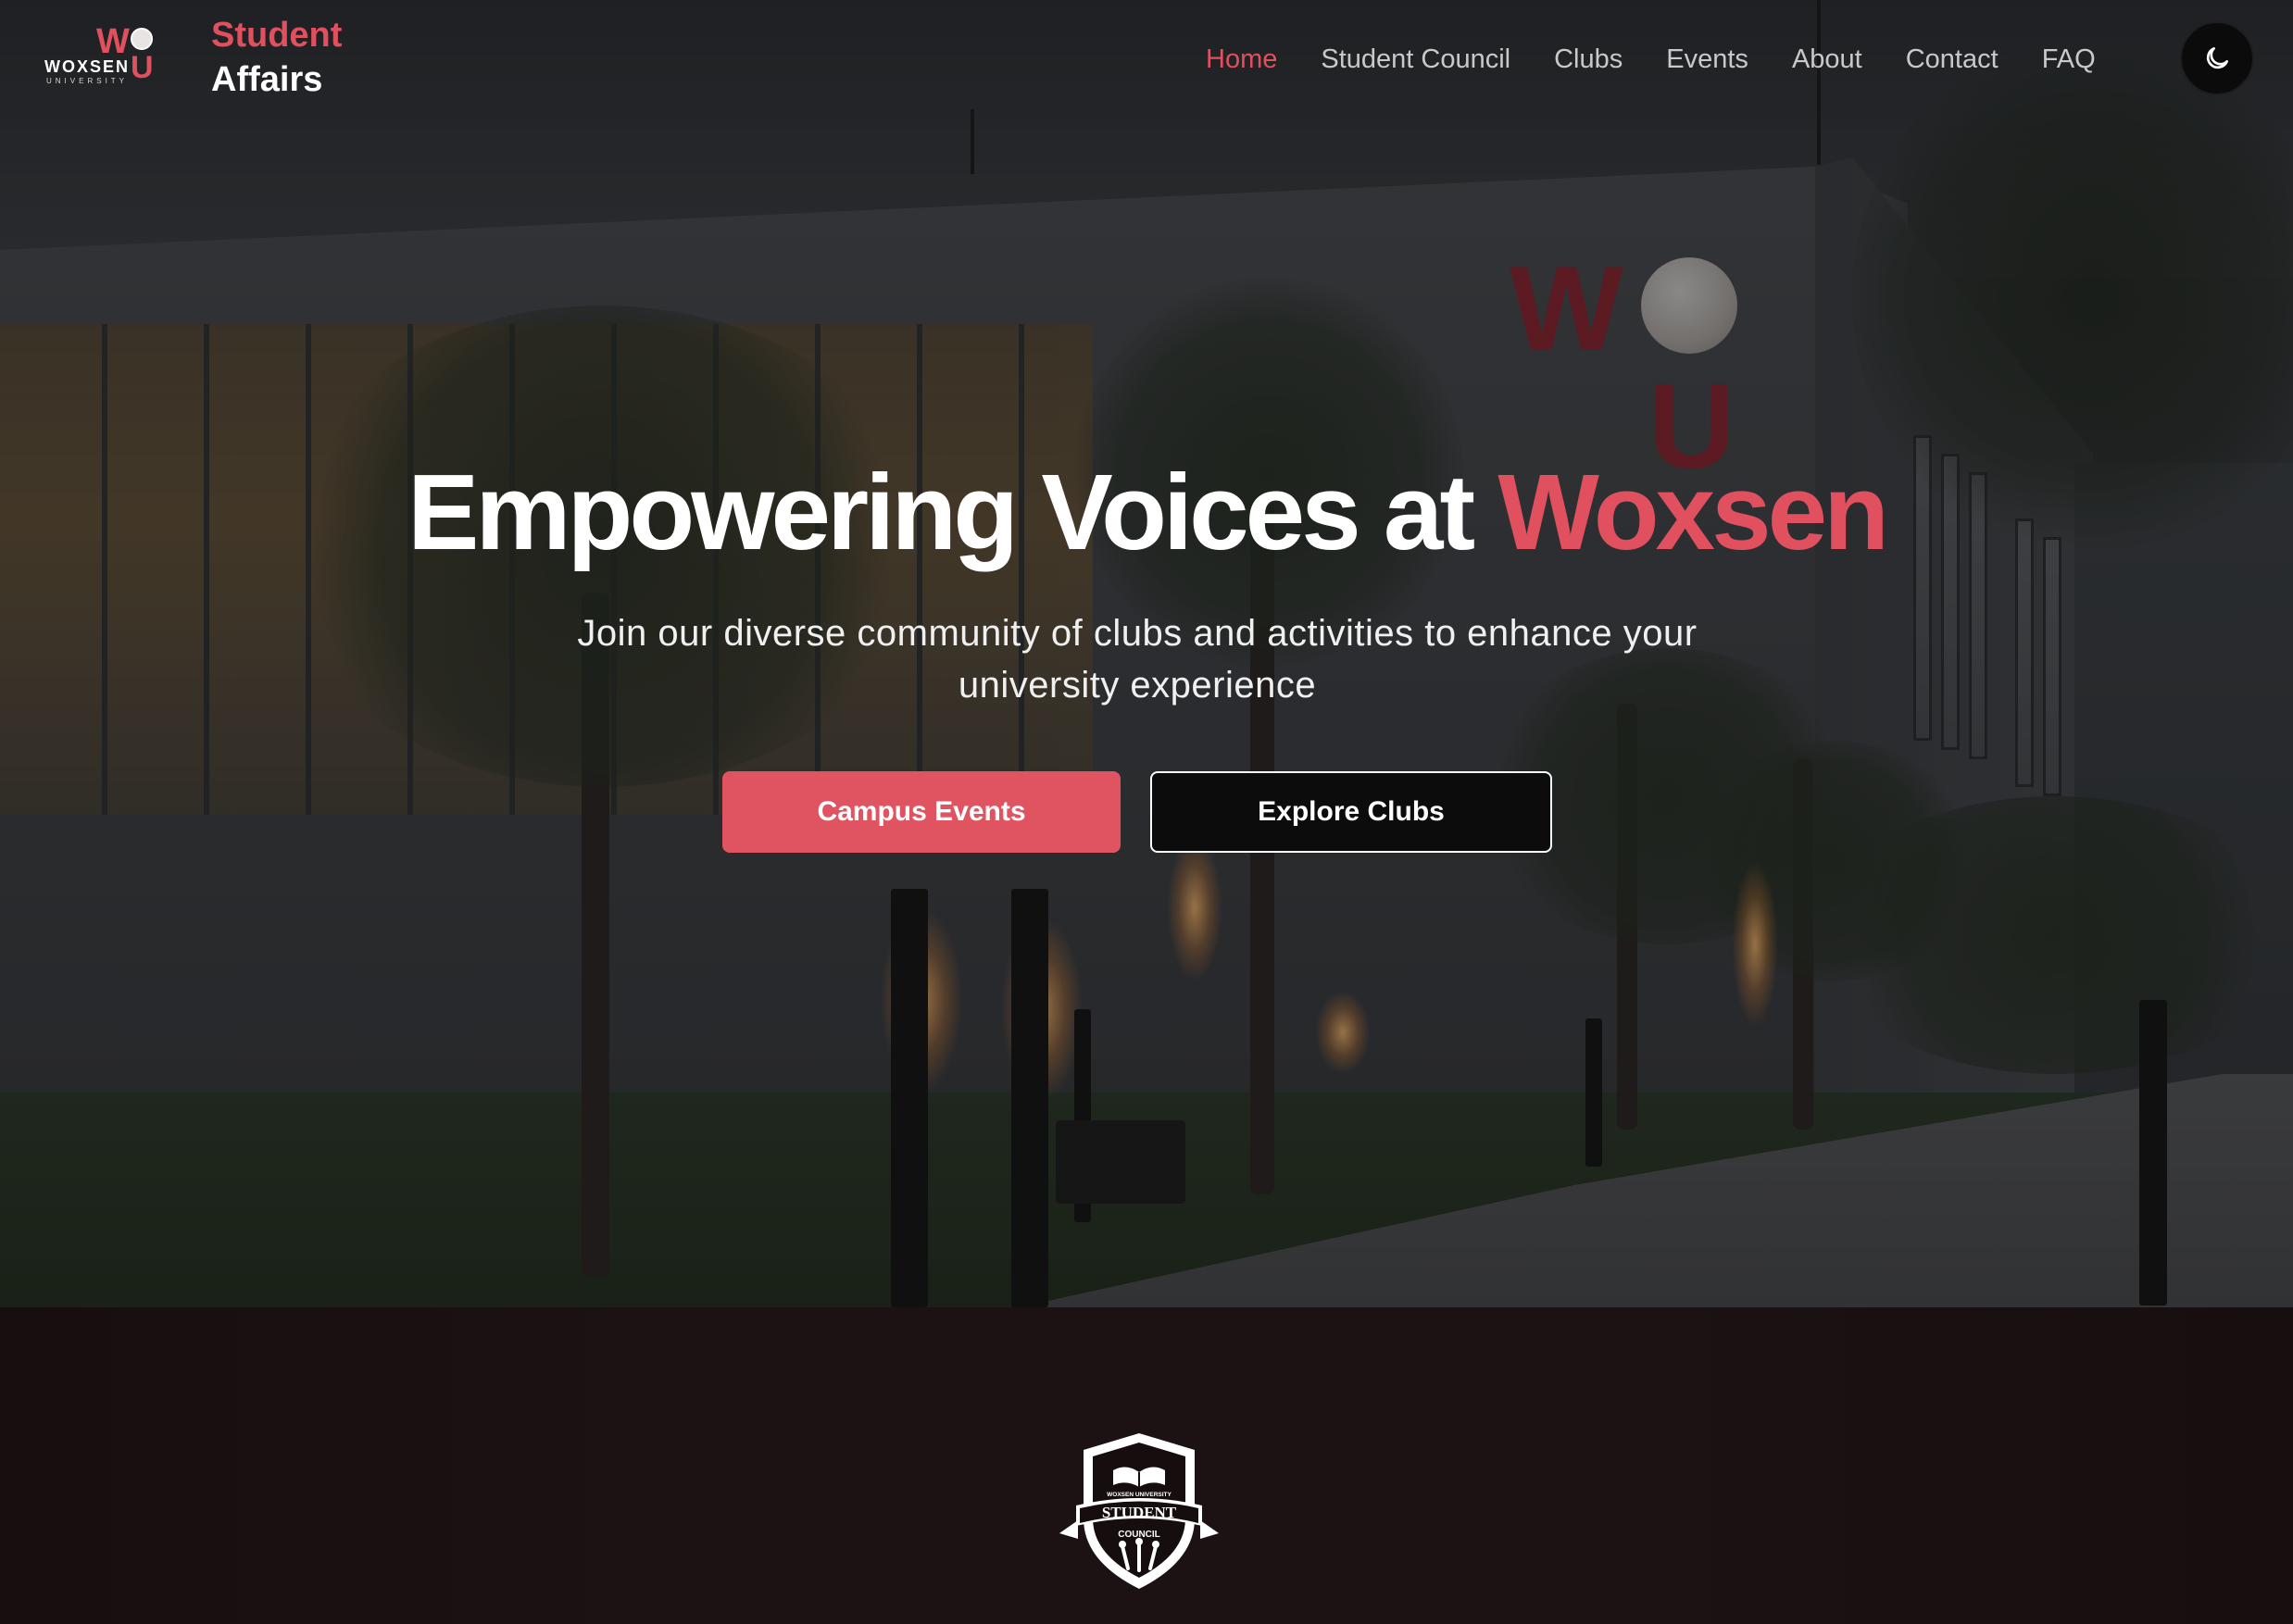 The width and height of the screenshot is (2293, 1624). I want to click on nav-faq: FAQ, so click(2069, 60).